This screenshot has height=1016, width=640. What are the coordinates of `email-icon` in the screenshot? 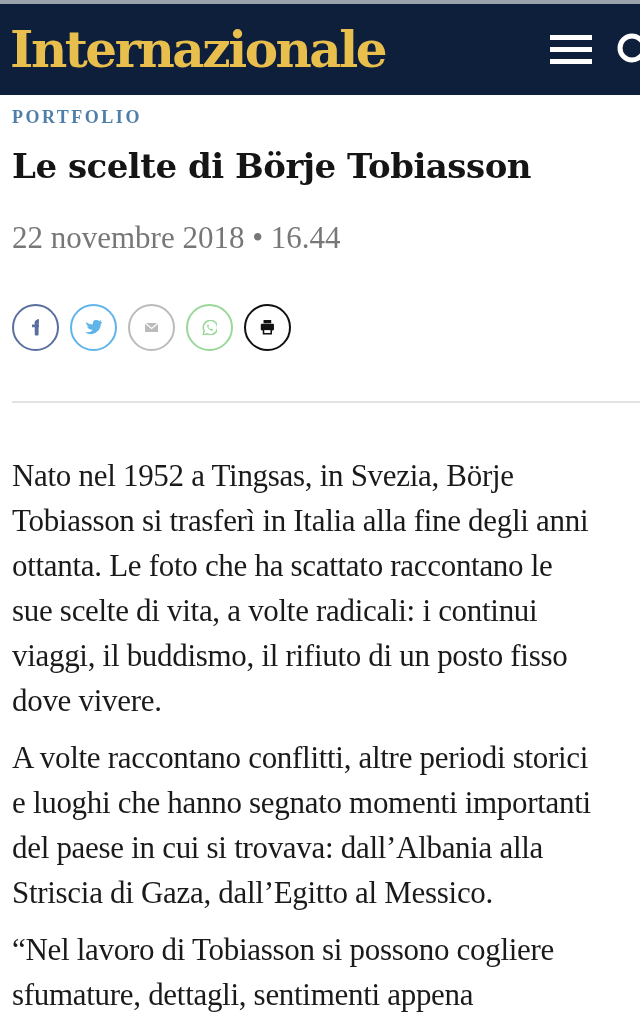 It's located at (151, 327).